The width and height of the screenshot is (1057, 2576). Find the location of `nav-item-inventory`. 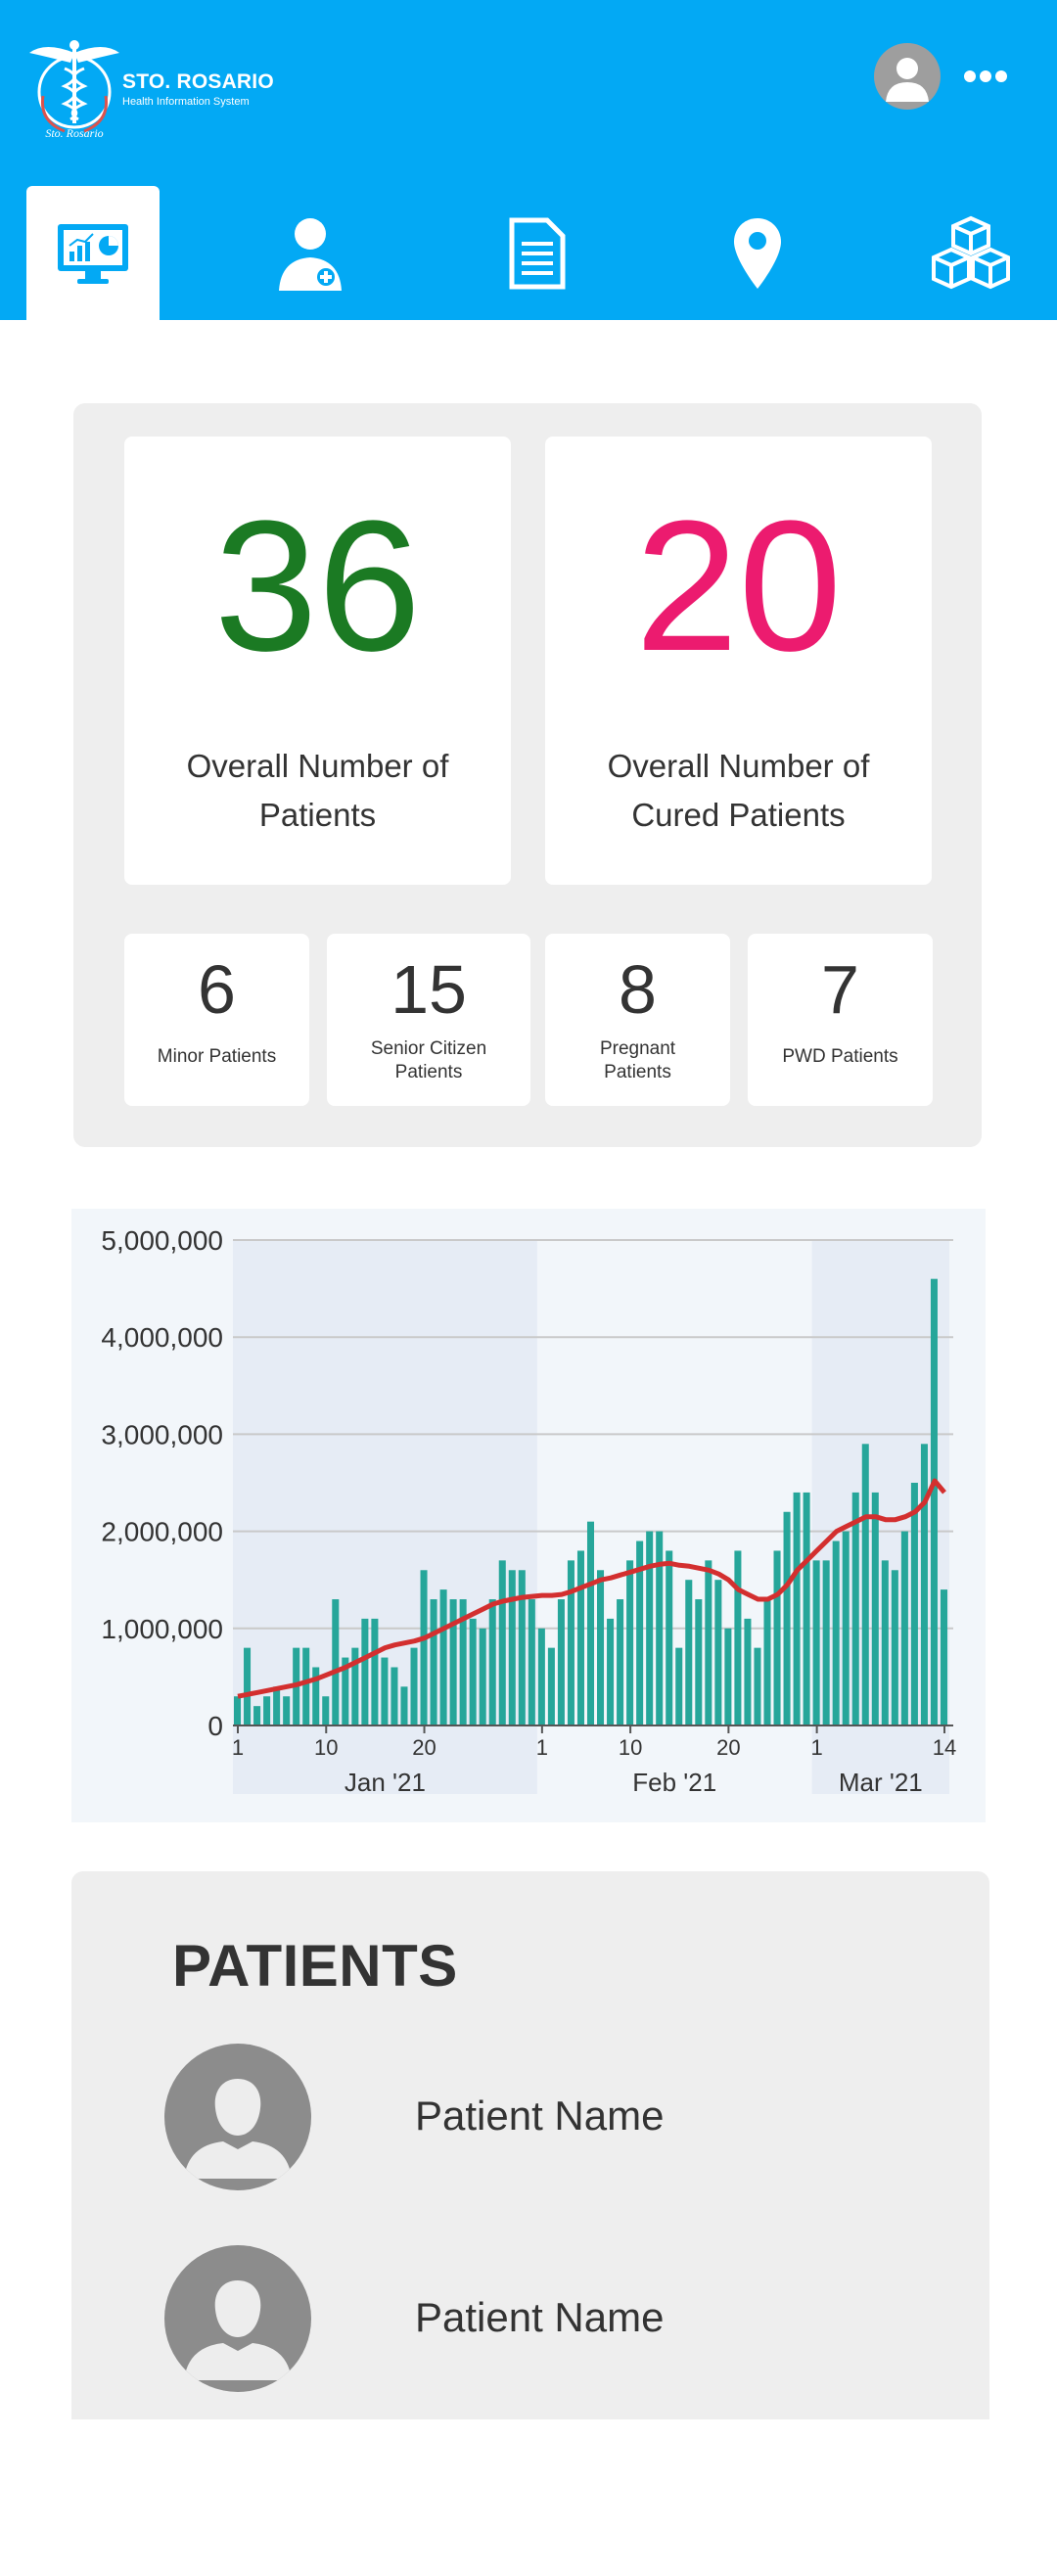

nav-item-inventory is located at coordinates (970, 253).